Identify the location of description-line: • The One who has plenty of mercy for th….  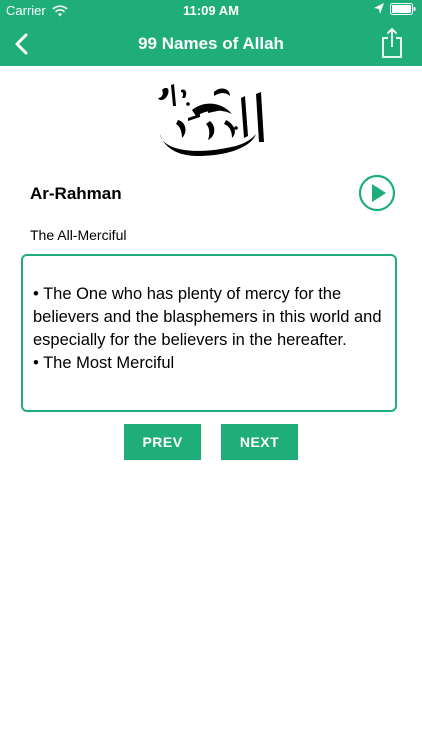
(207, 317).